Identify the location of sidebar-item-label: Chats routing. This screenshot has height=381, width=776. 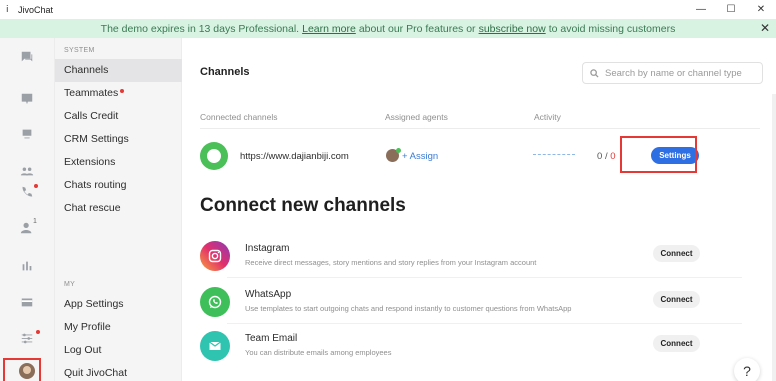
(95, 185).